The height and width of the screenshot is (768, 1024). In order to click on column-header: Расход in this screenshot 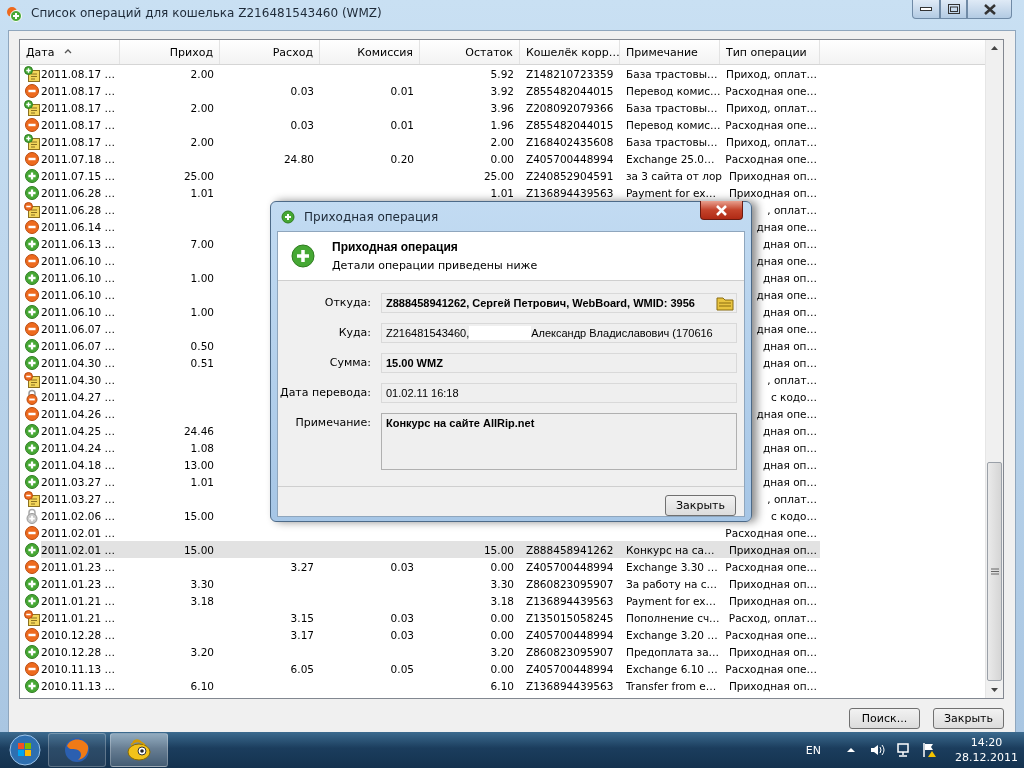, I will do `click(270, 52)`.